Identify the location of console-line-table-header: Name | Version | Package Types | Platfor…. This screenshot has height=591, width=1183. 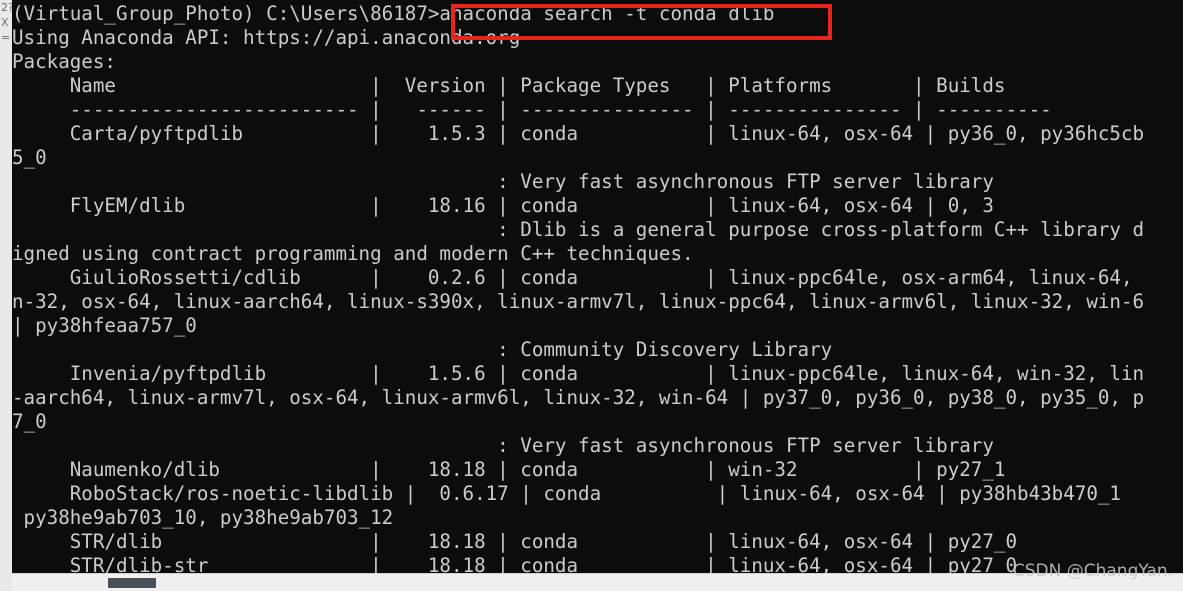
(509, 85).